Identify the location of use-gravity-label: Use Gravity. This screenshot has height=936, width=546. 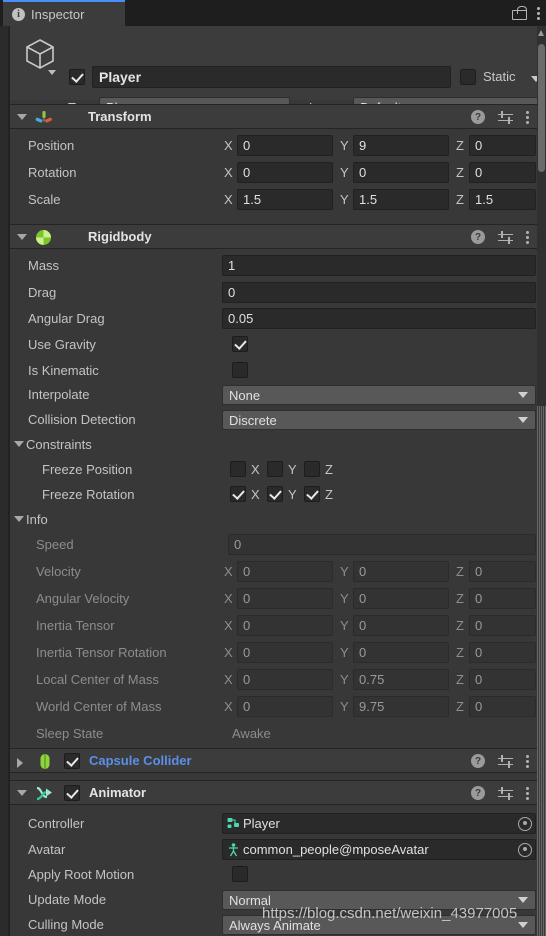
(62, 344).